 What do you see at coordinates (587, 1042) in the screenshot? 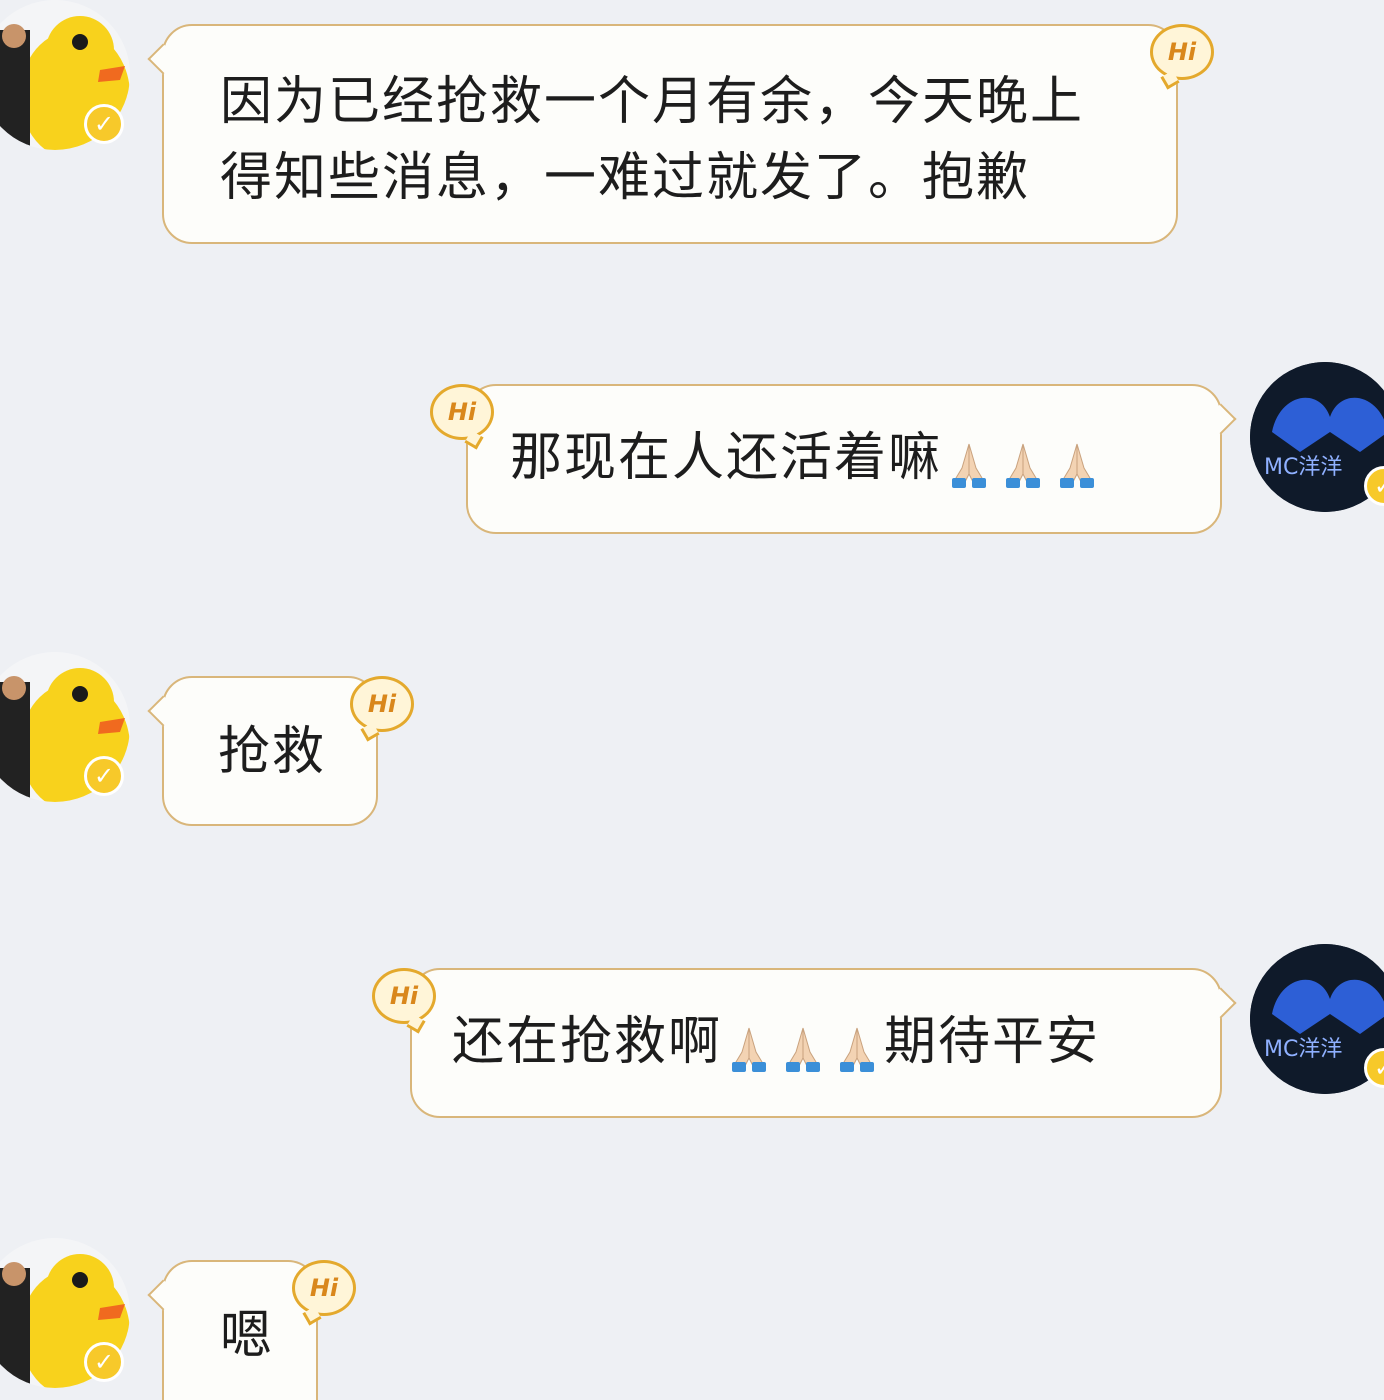
I see `message-text-4-main: 还在抢救啊` at bounding box center [587, 1042].